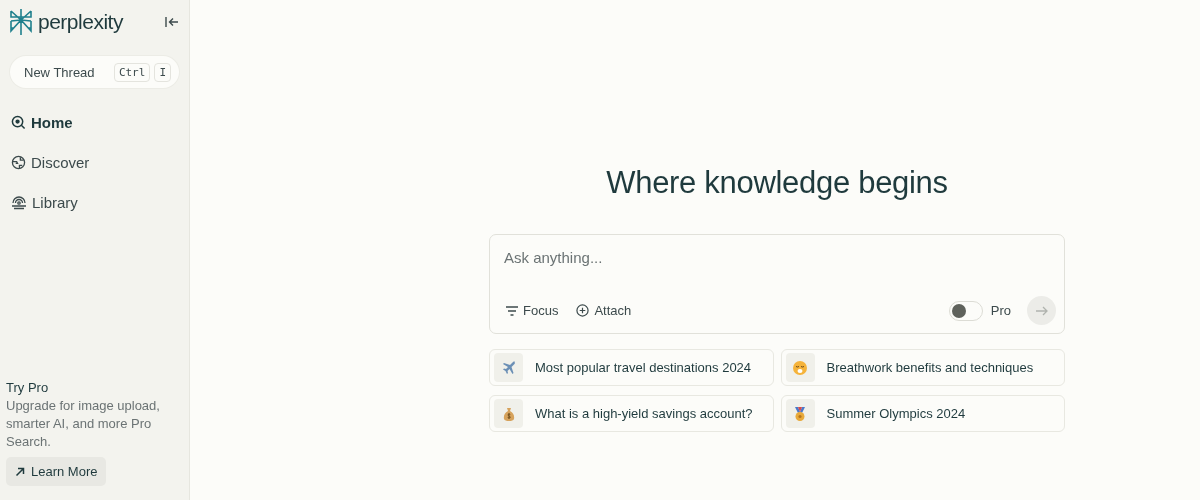 The height and width of the screenshot is (500, 1200). What do you see at coordinates (643, 367) in the screenshot?
I see `suggestion-text: Most popular travel destinations 2024` at bounding box center [643, 367].